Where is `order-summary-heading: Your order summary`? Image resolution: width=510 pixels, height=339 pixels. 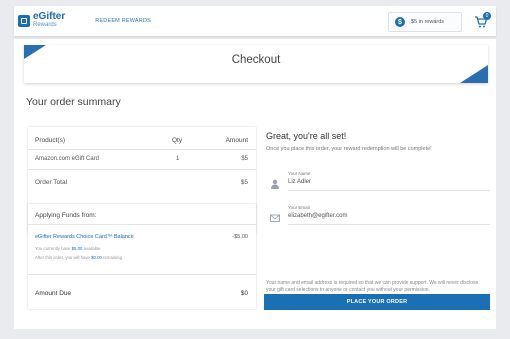
order-summary-heading: Your order summary is located at coordinates (73, 102).